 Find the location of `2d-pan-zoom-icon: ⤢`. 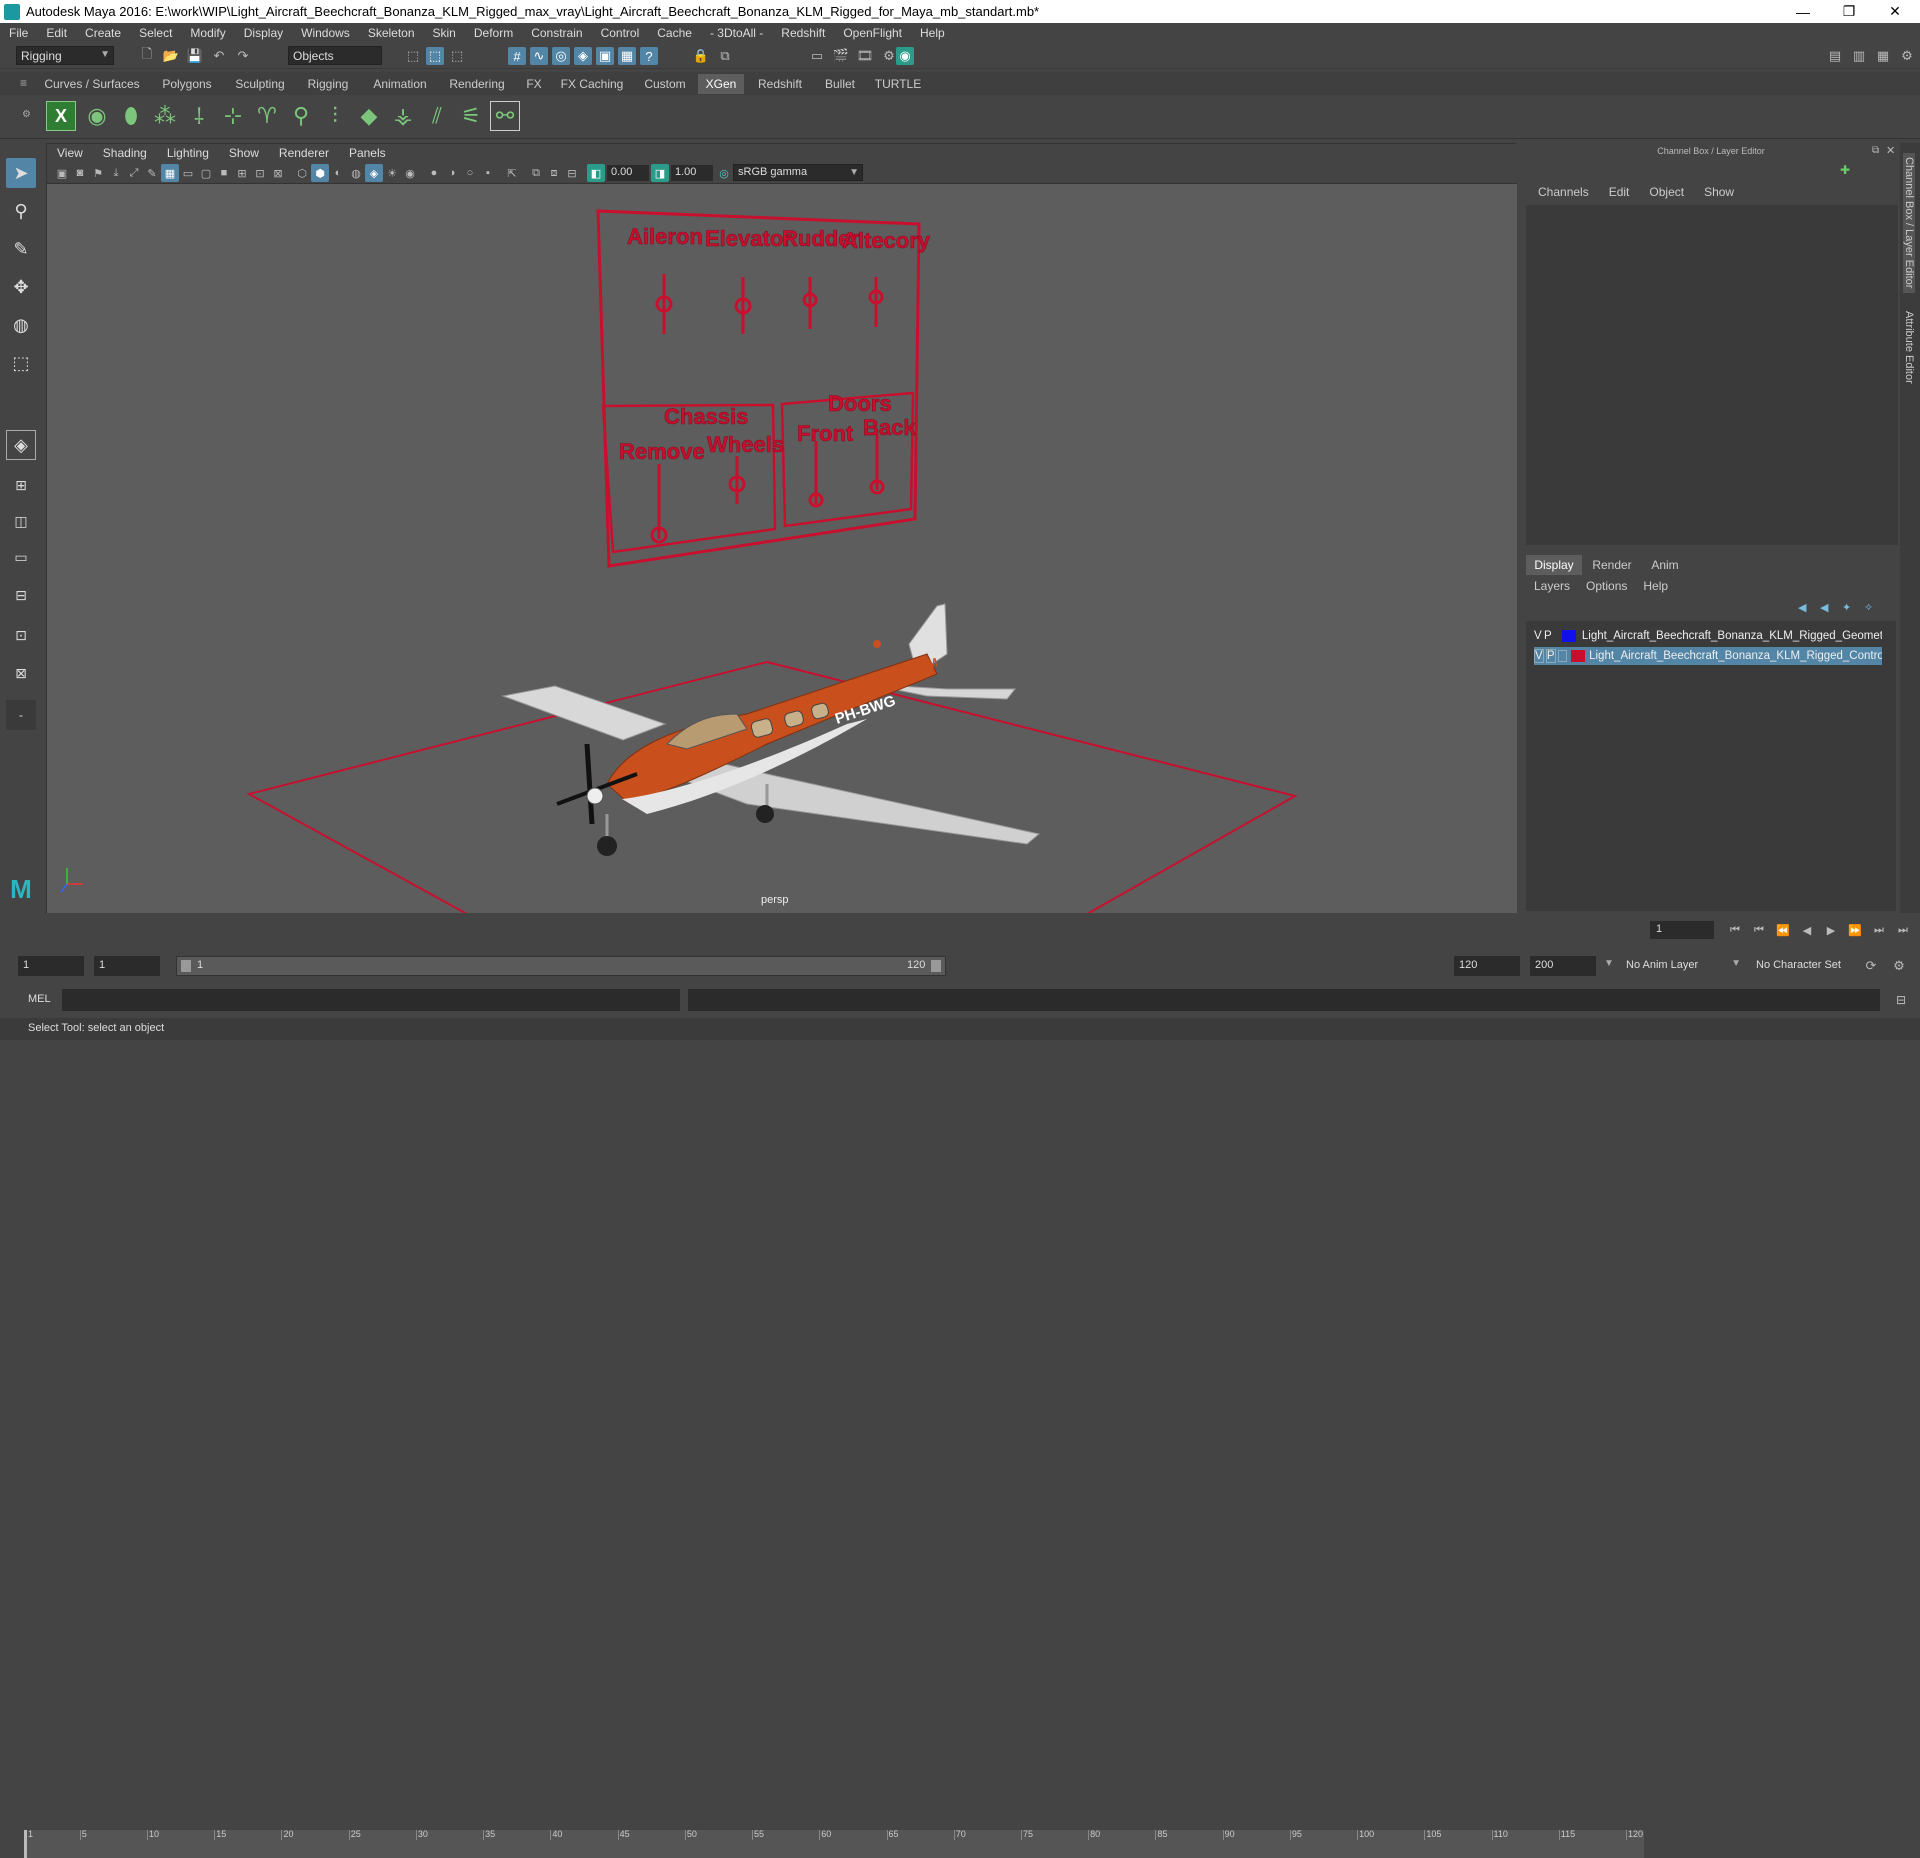

2d-pan-zoom-icon: ⤢ is located at coordinates (134, 173).